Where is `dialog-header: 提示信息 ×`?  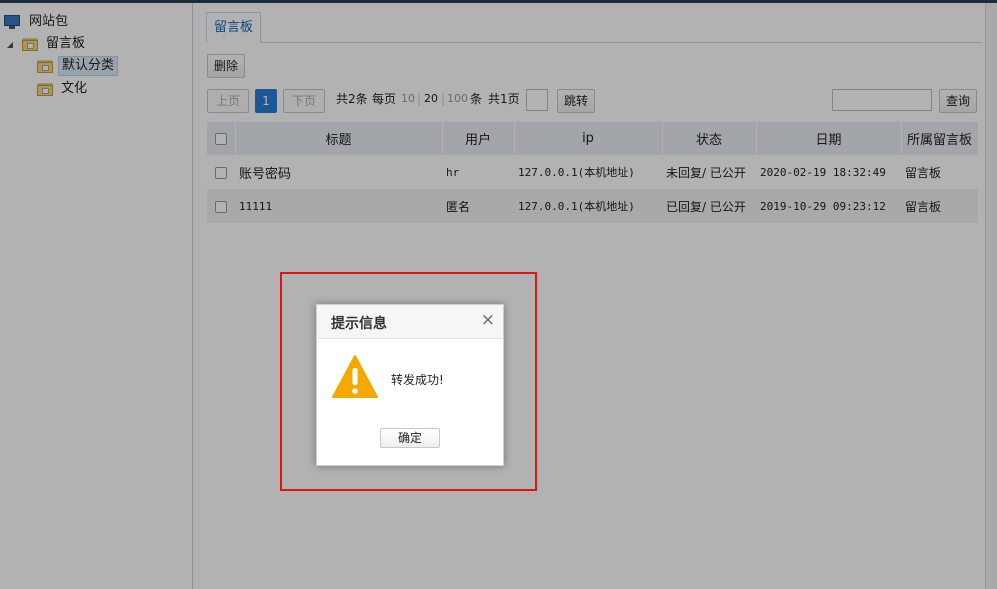
dialog-header: 提示信息 × is located at coordinates (410, 322).